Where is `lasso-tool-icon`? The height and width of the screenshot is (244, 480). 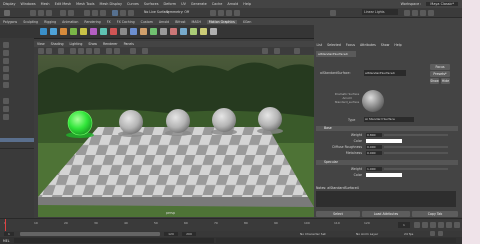
lasso-tool-icon is located at coordinates (6, 53).